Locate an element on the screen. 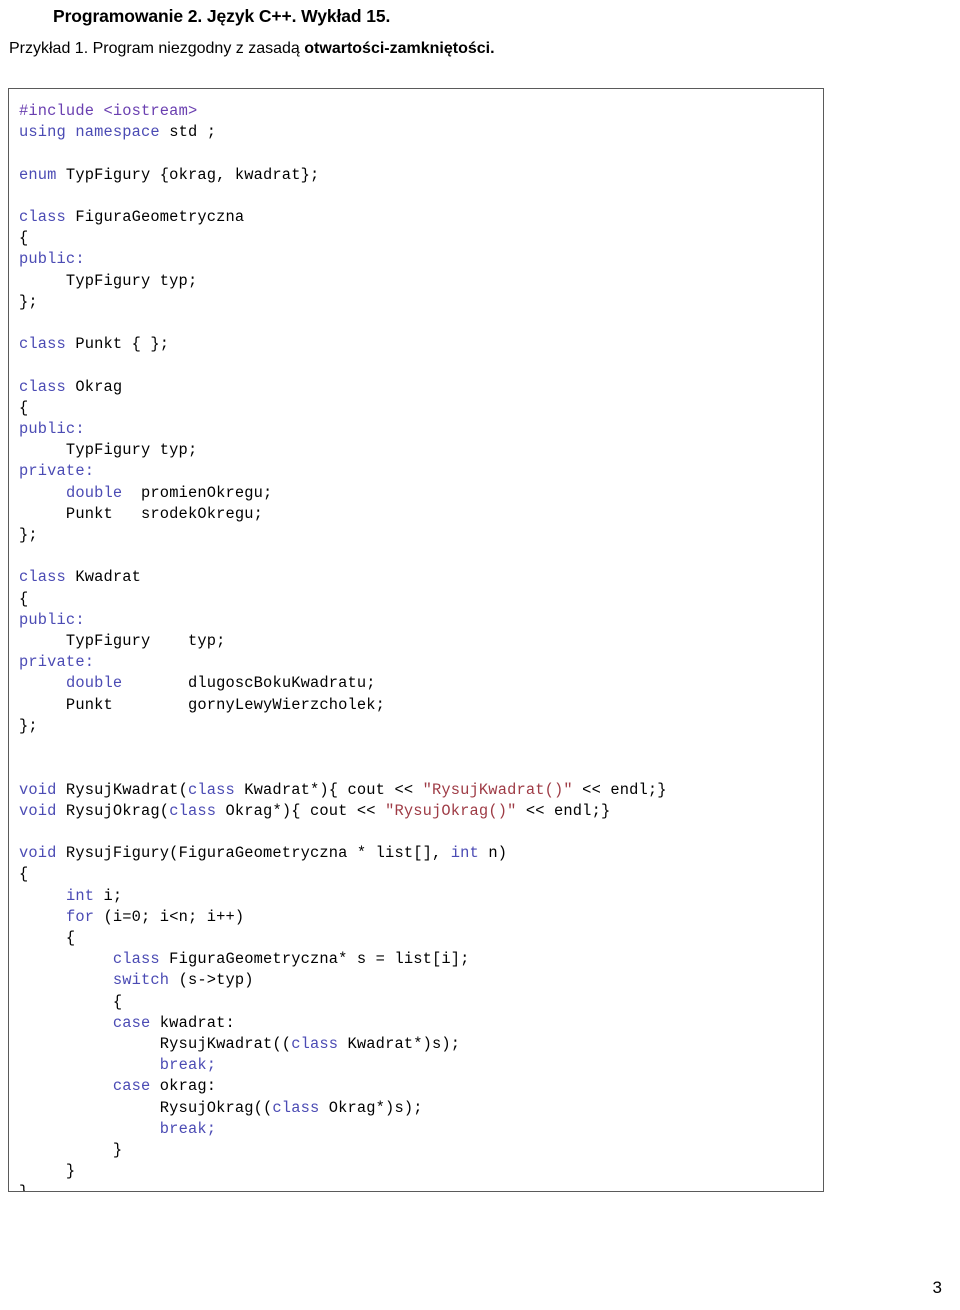 This screenshot has width=960, height=1310. code-token: kwadrat: is located at coordinates (192, 1022).